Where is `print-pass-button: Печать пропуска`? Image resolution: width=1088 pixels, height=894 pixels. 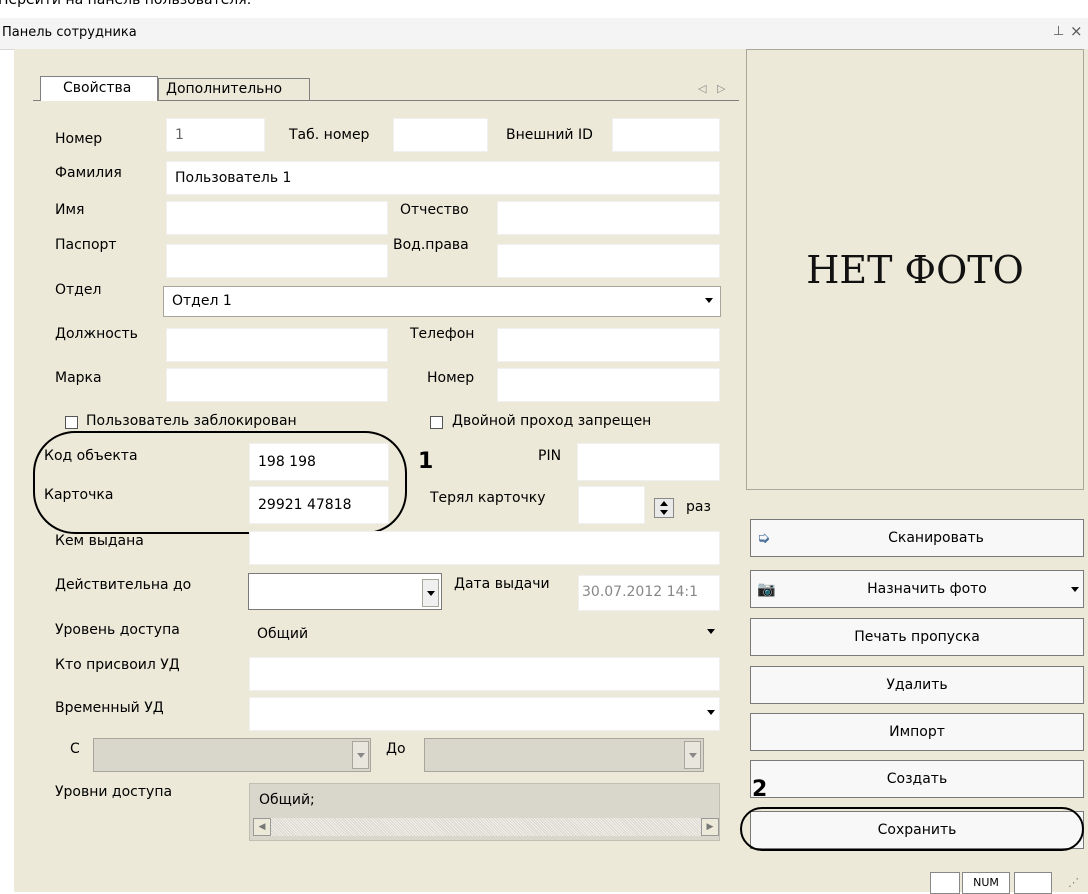
print-pass-button: Печать пропуска is located at coordinates (917, 637).